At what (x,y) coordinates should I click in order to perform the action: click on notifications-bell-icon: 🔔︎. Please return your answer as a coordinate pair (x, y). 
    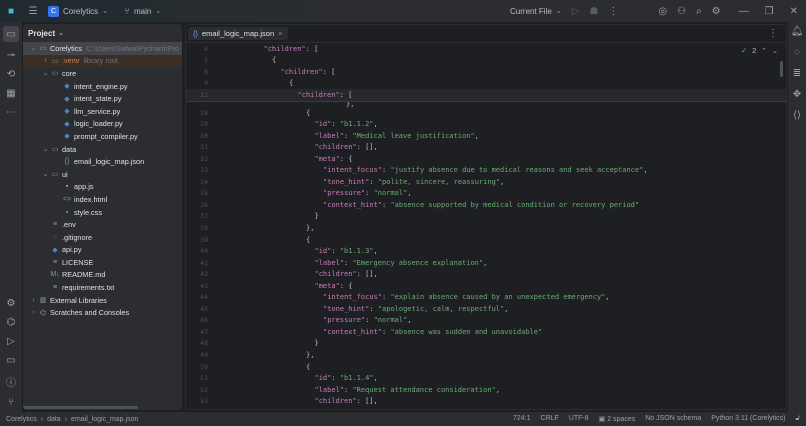
    Looking at the image, I should click on (797, 31).